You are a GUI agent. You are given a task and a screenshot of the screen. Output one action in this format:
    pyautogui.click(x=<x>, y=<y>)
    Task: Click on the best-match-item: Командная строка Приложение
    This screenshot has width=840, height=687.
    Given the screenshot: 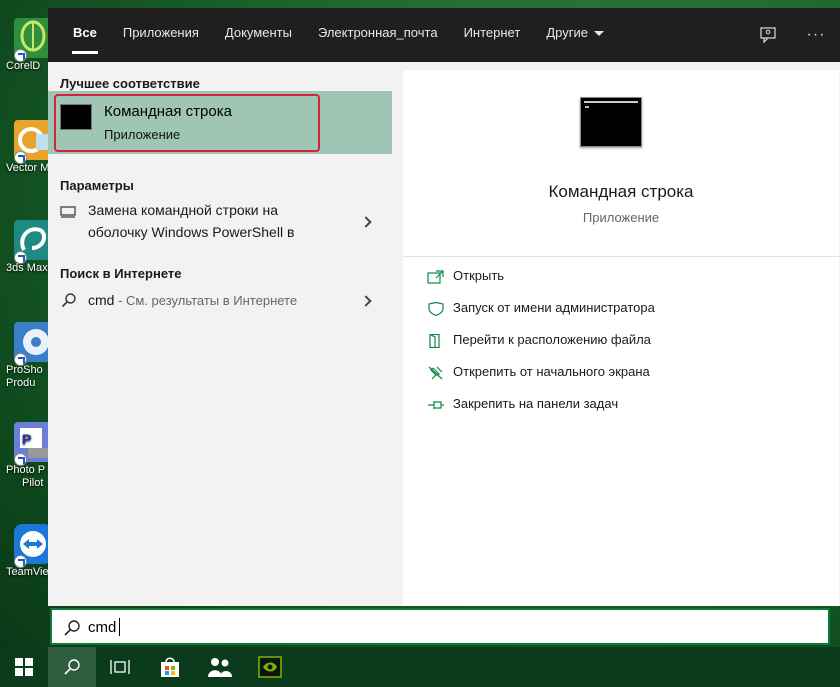 What is the action you would take?
    pyautogui.click(x=220, y=122)
    